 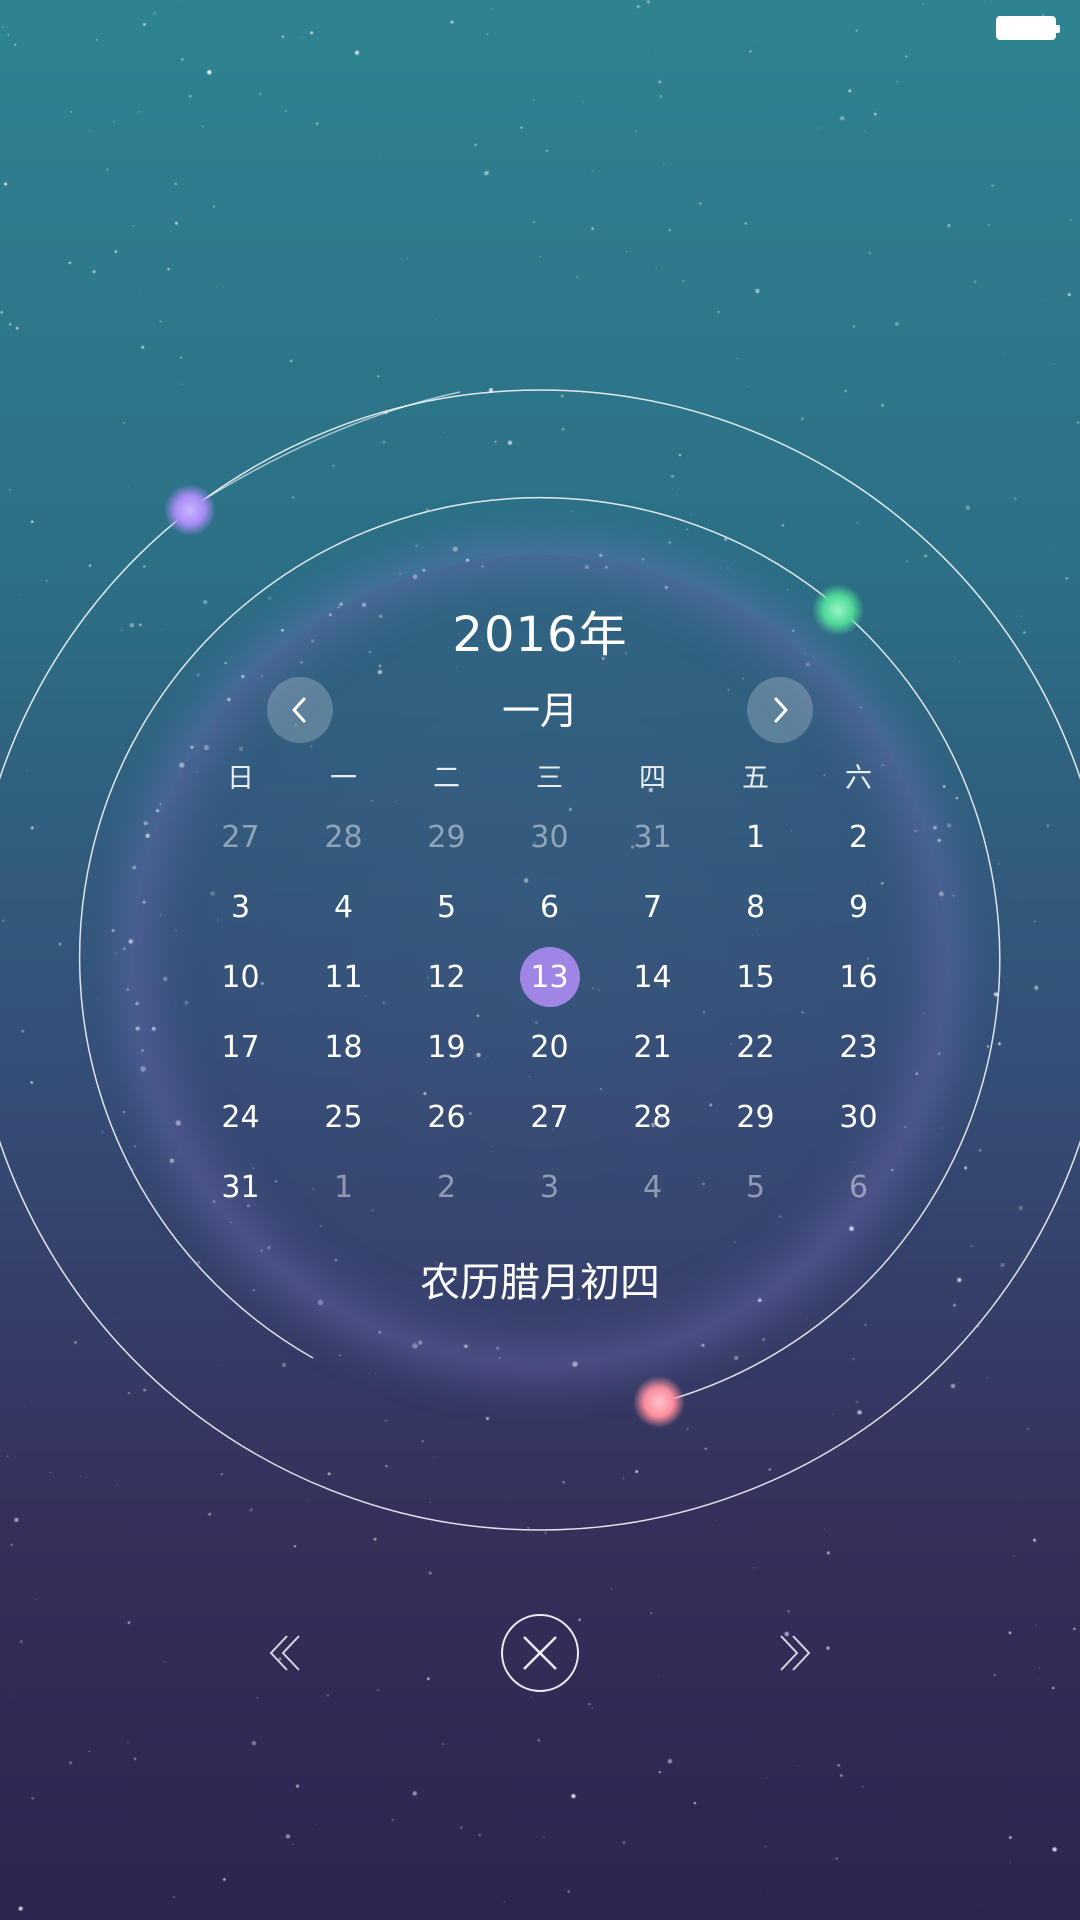 I want to click on day-number: 7, so click(x=652, y=907).